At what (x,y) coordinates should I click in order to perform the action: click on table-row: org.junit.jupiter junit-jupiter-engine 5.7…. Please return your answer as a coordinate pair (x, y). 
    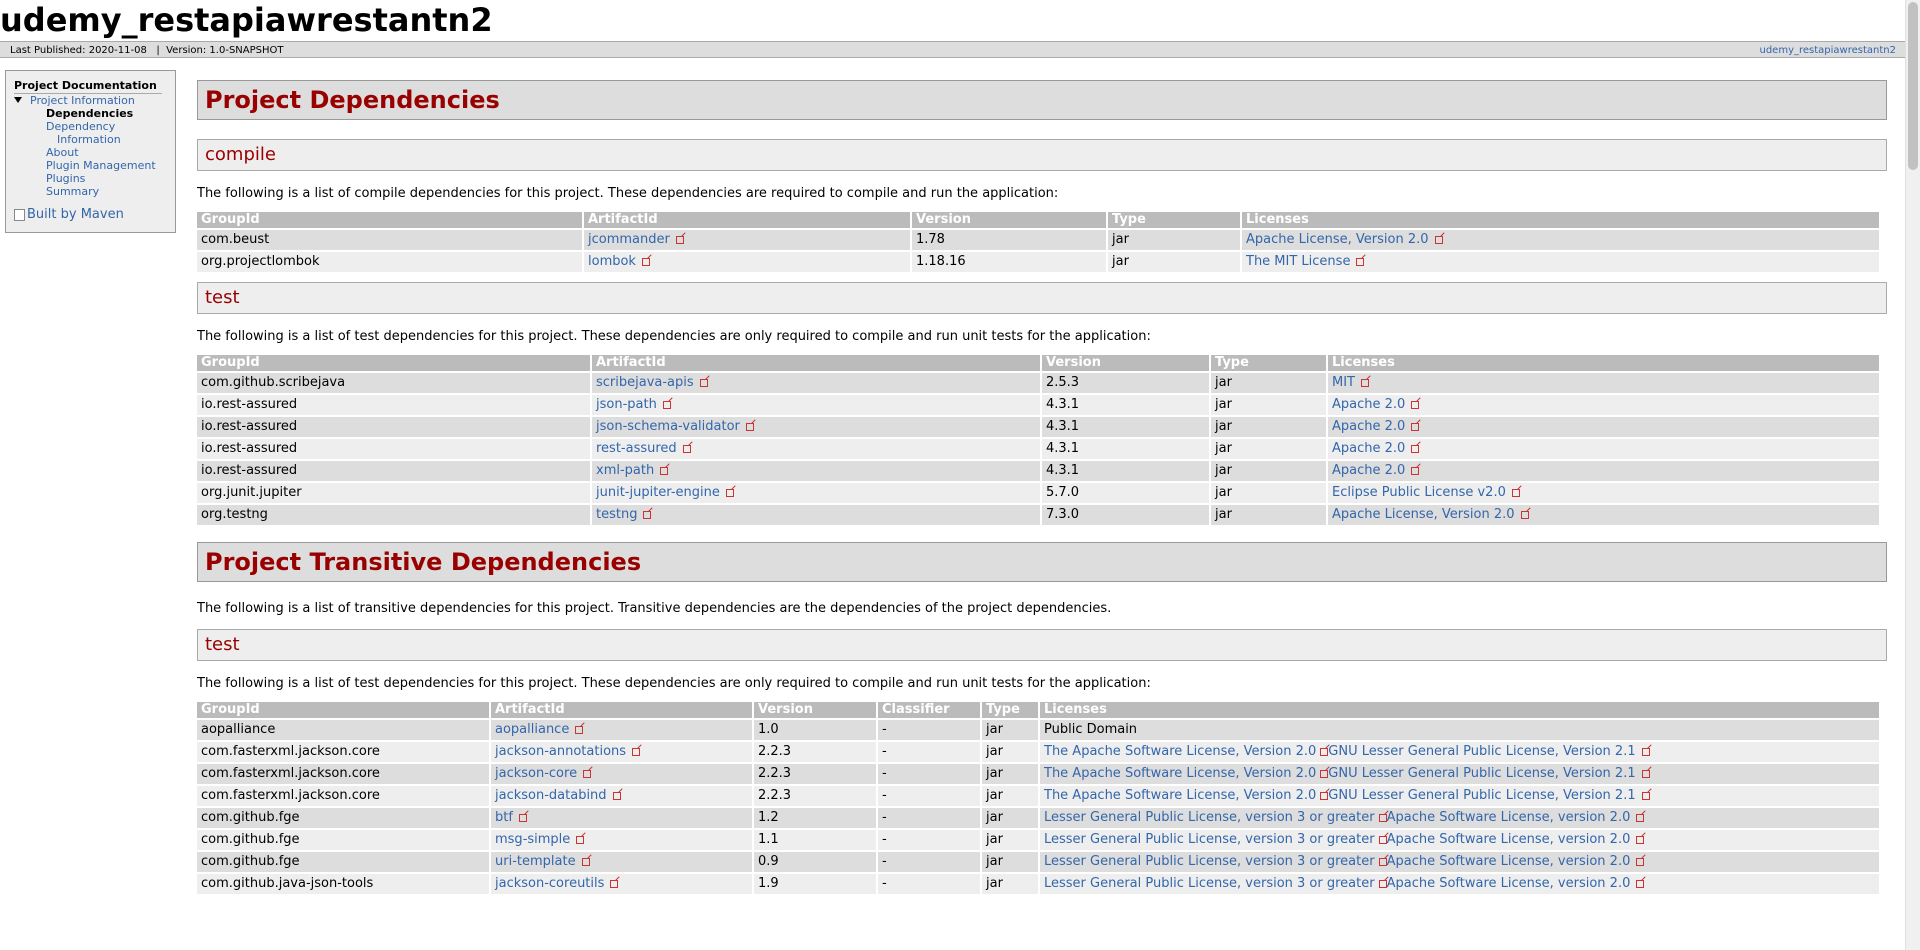
    Looking at the image, I should click on (1038, 493).